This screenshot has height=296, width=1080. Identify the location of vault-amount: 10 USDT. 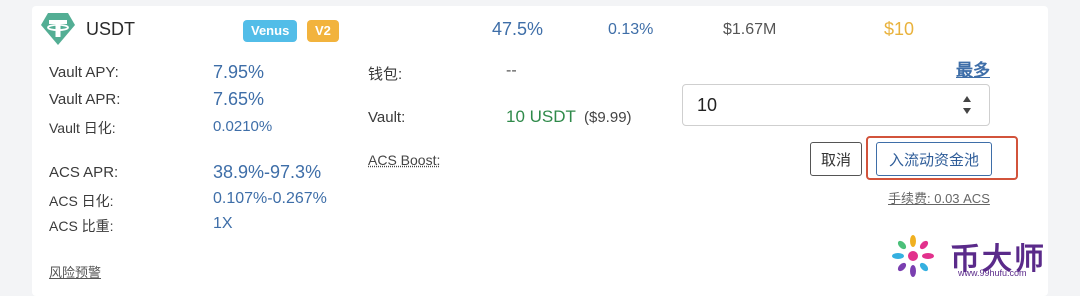
(541, 116).